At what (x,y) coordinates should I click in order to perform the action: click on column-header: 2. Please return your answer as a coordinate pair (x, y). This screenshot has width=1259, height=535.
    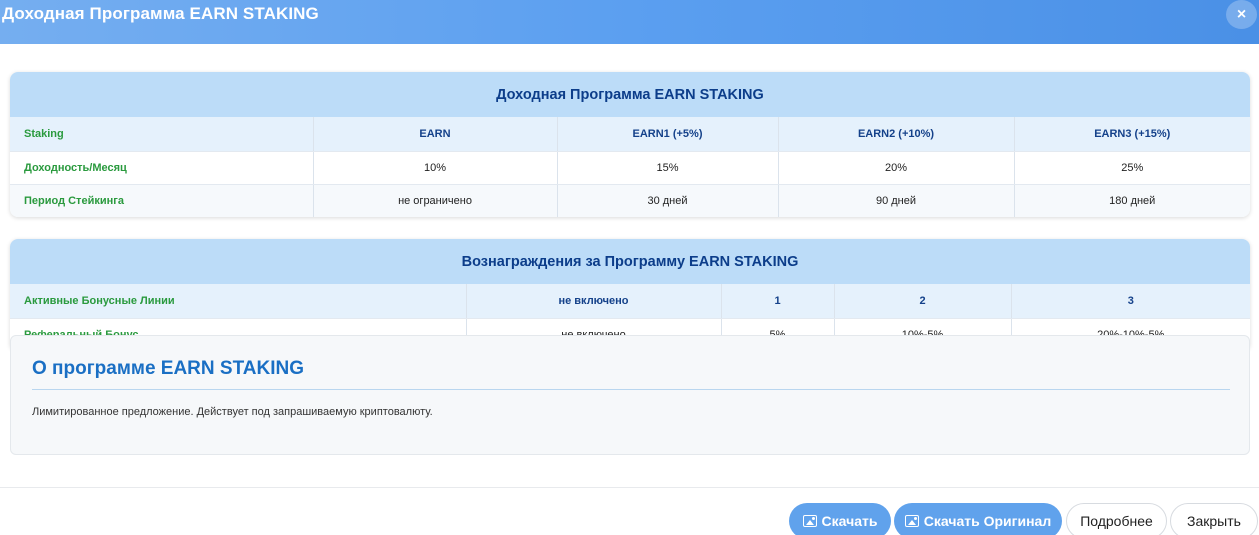
    Looking at the image, I should click on (923, 301).